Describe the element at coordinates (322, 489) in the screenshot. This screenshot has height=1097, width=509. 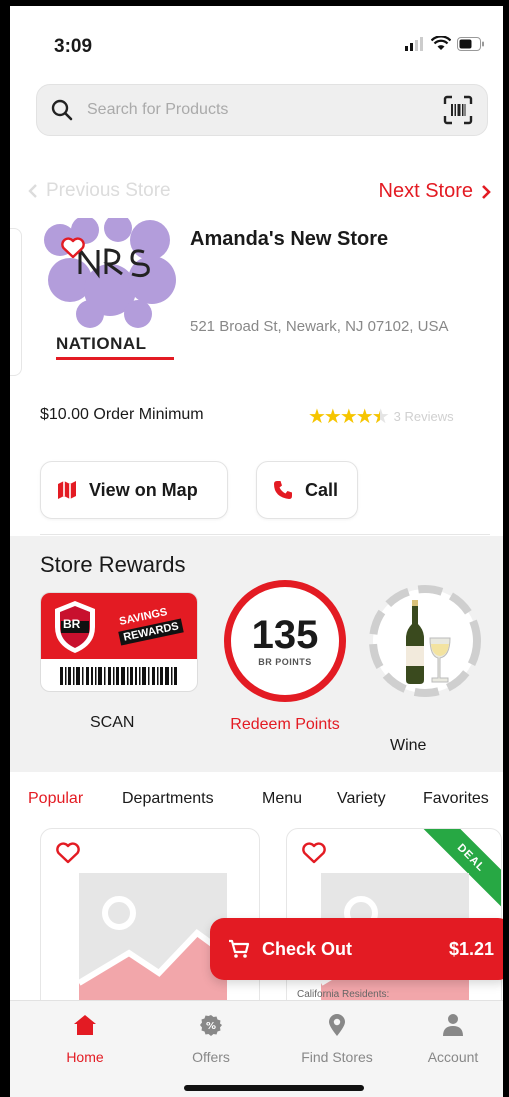
I see `call-label: Call` at that location.